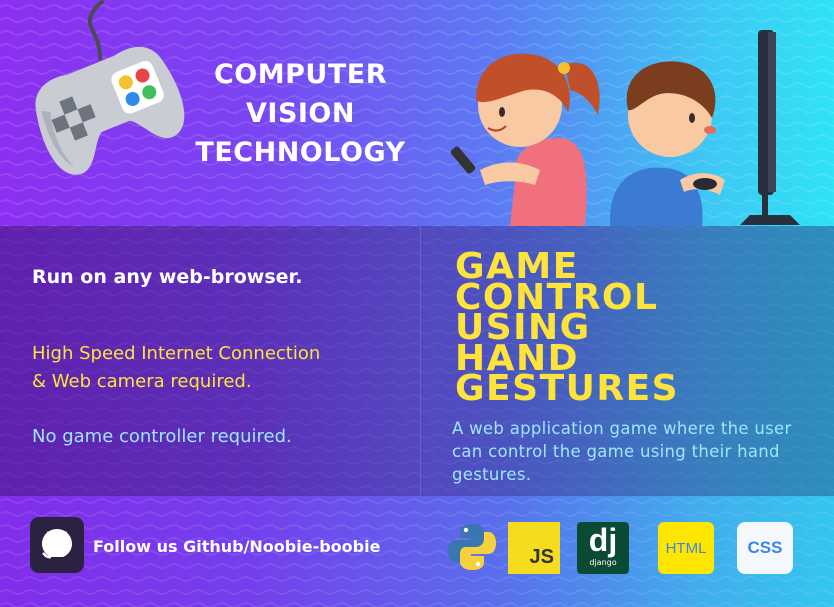 This screenshot has height=607, width=834. I want to click on css-icon: CSS, so click(765, 548).